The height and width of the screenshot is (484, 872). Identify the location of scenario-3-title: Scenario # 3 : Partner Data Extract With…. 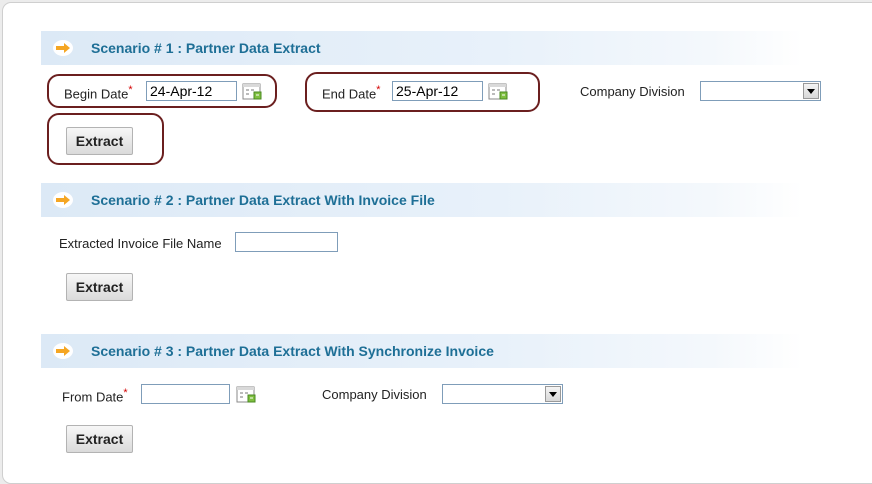
(292, 351).